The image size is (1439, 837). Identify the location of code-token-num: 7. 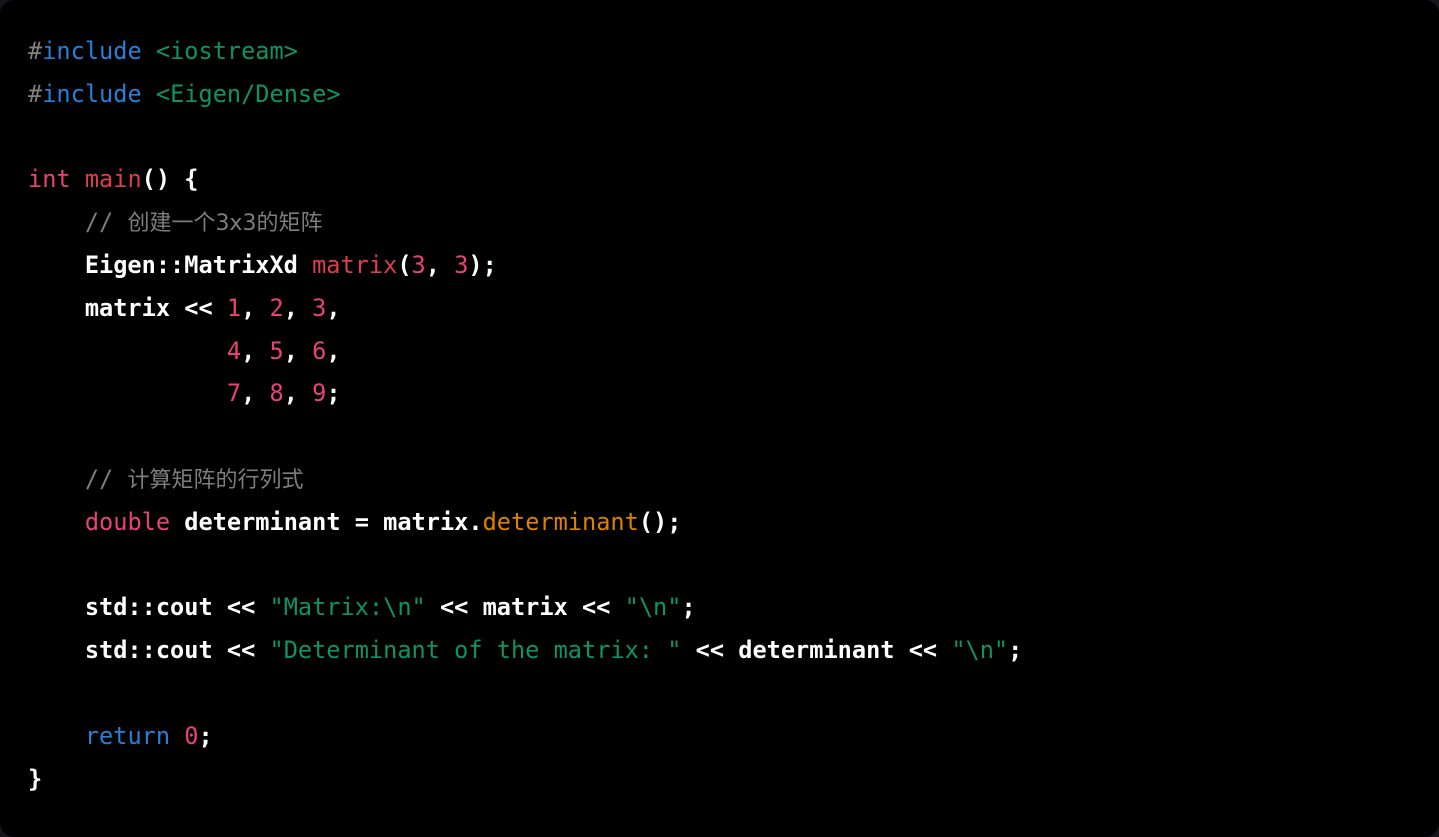
(234, 393).